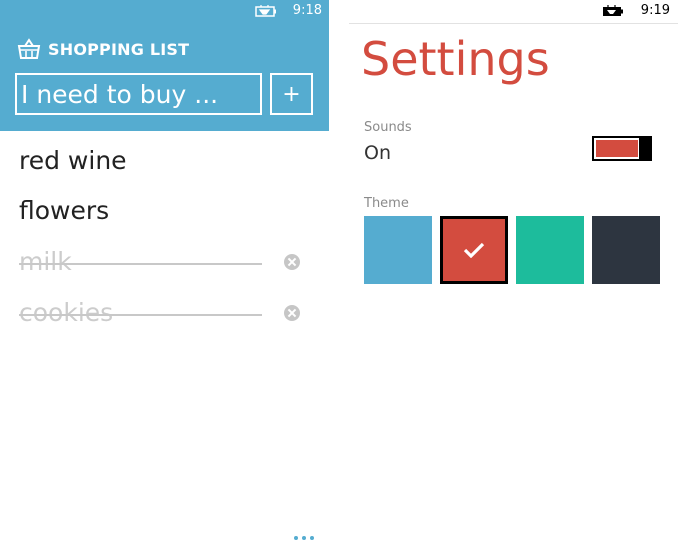 Image resolution: width=678 pixels, height=548 pixels. I want to click on theme-swatch-teal, so click(550, 250).